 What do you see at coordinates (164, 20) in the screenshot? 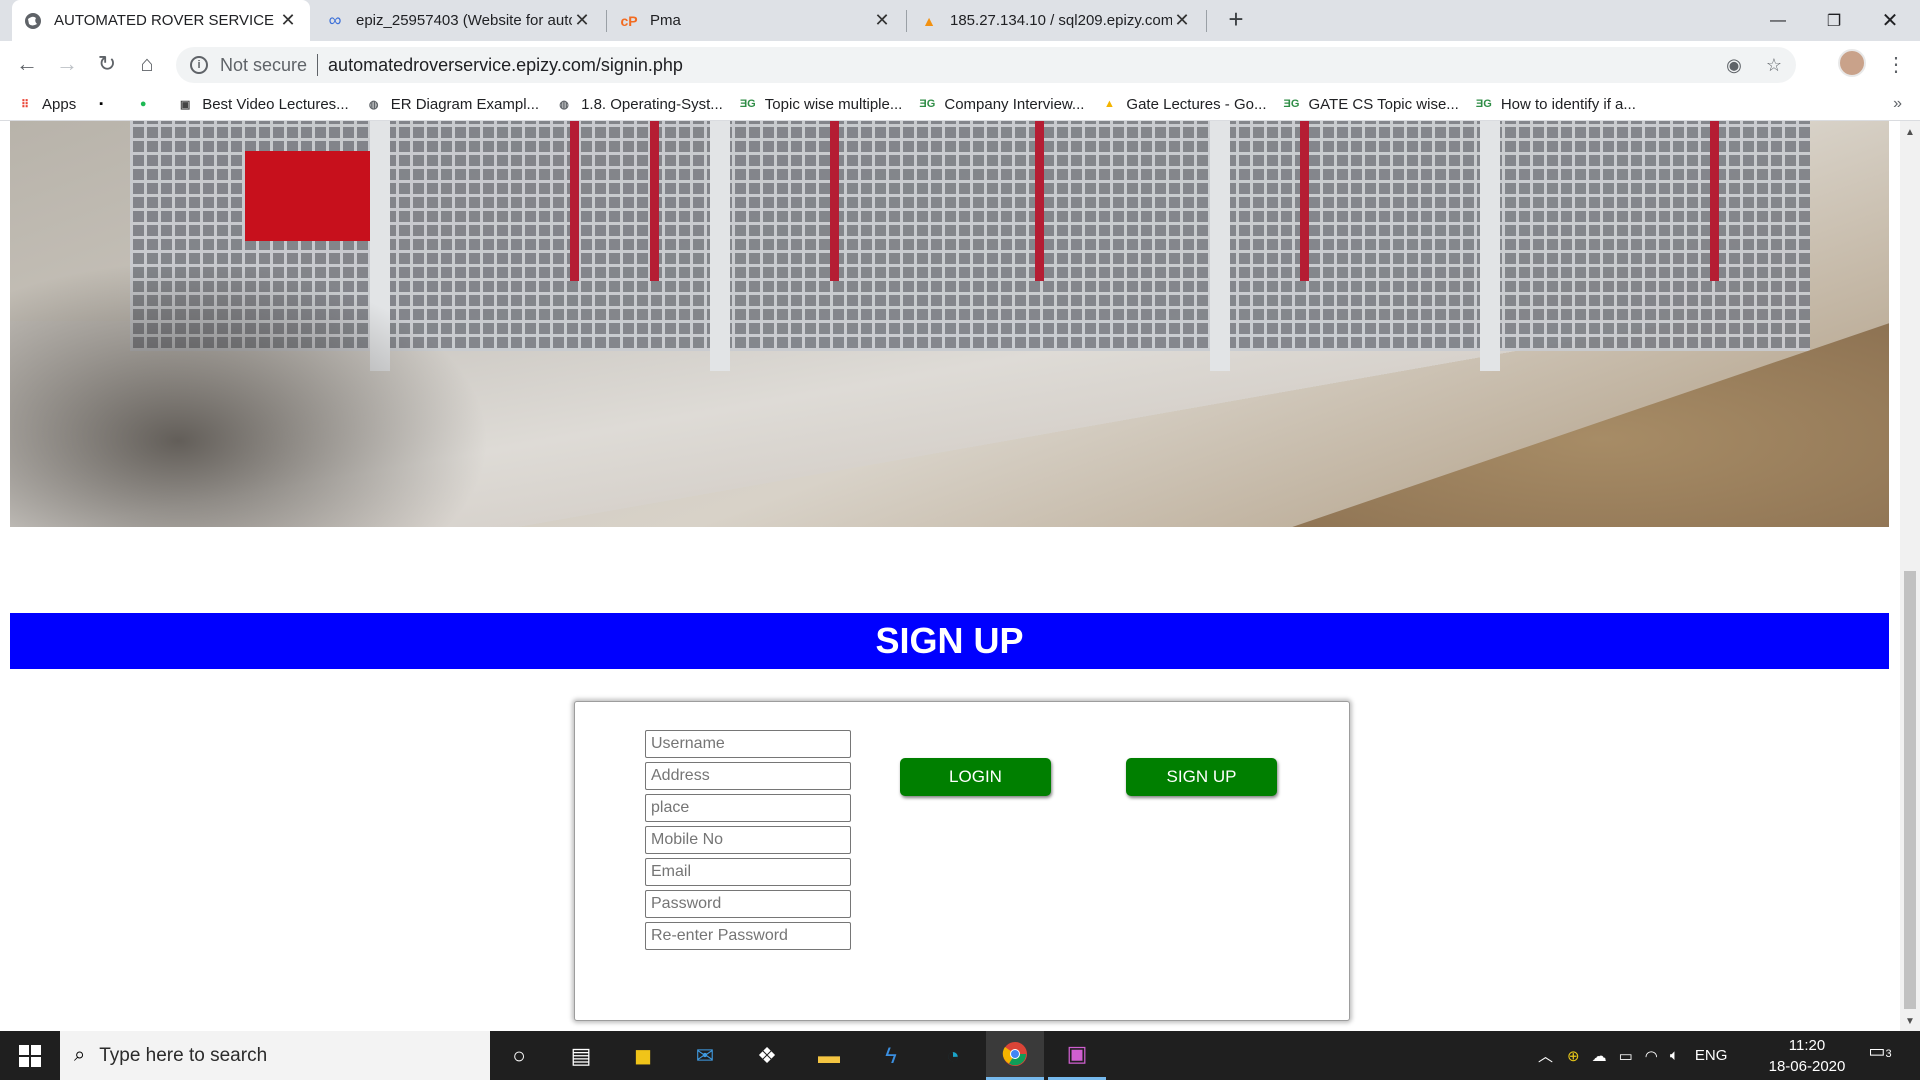
I see `tab-title: AUTOMATED ROVER SERVICE` at bounding box center [164, 20].